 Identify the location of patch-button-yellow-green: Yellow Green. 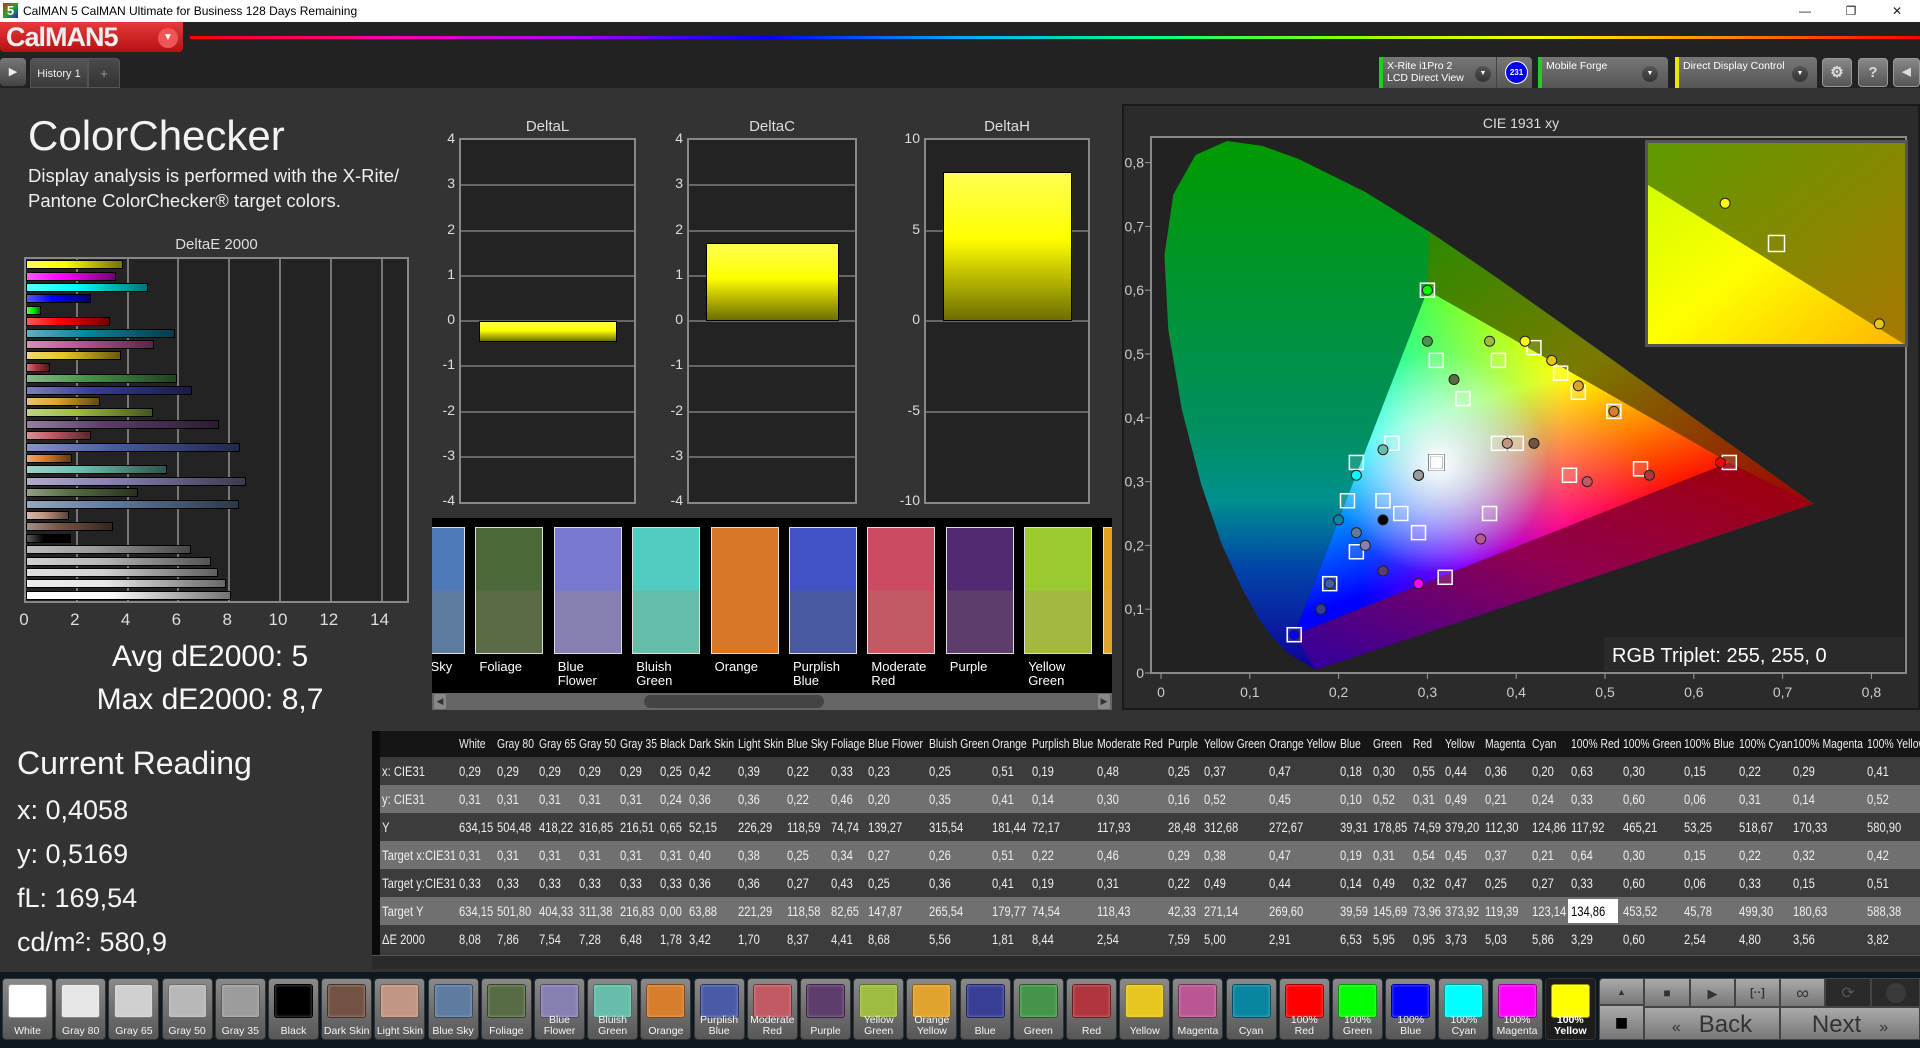
(879, 1009).